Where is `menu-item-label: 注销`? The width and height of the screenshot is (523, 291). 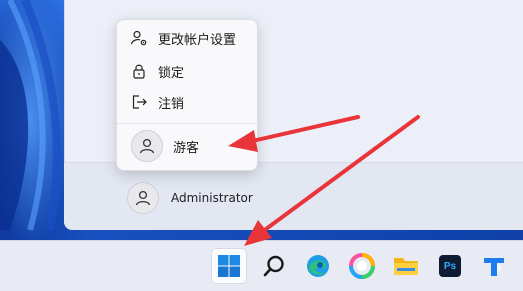 menu-item-label: 注销 is located at coordinates (171, 104).